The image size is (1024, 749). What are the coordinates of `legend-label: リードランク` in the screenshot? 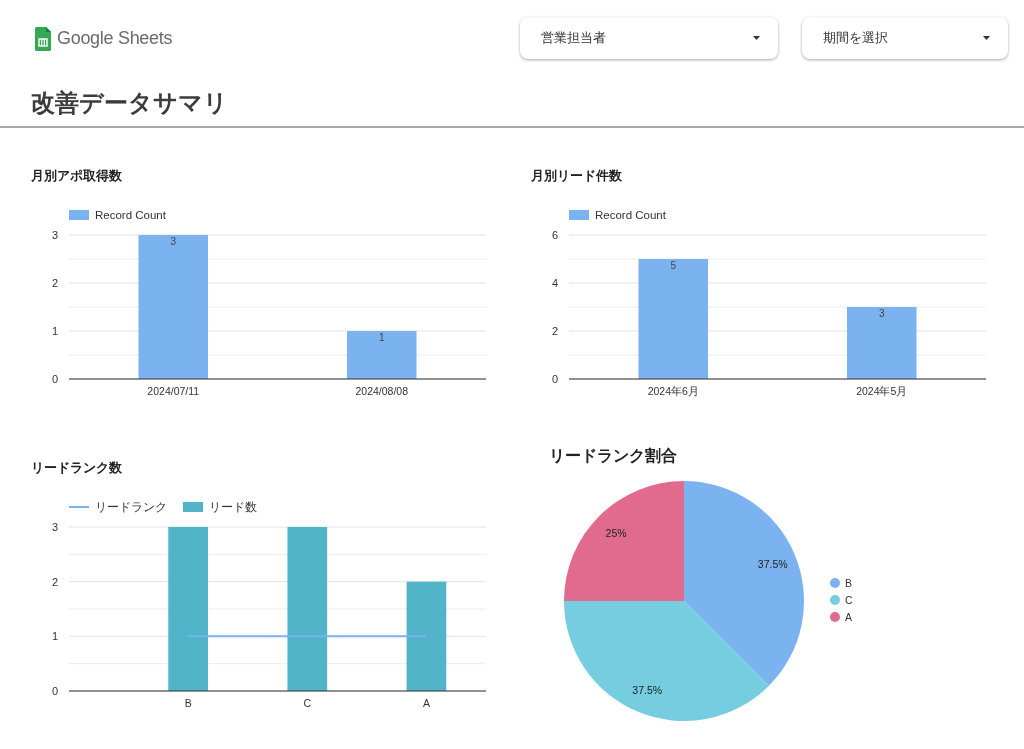 It's located at (131, 507).